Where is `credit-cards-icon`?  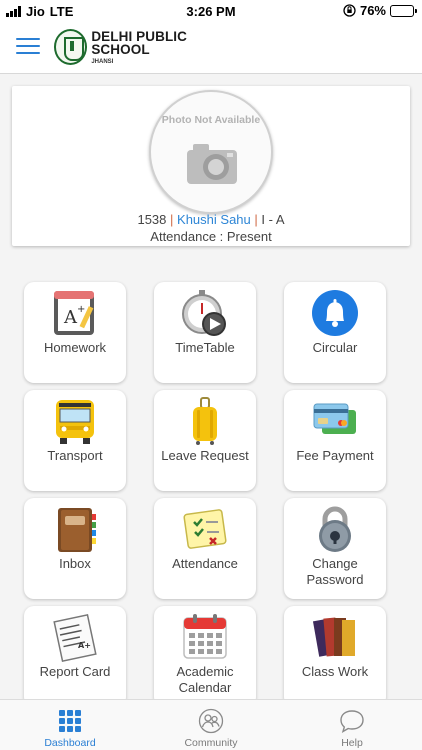 credit-cards-icon is located at coordinates (334, 418).